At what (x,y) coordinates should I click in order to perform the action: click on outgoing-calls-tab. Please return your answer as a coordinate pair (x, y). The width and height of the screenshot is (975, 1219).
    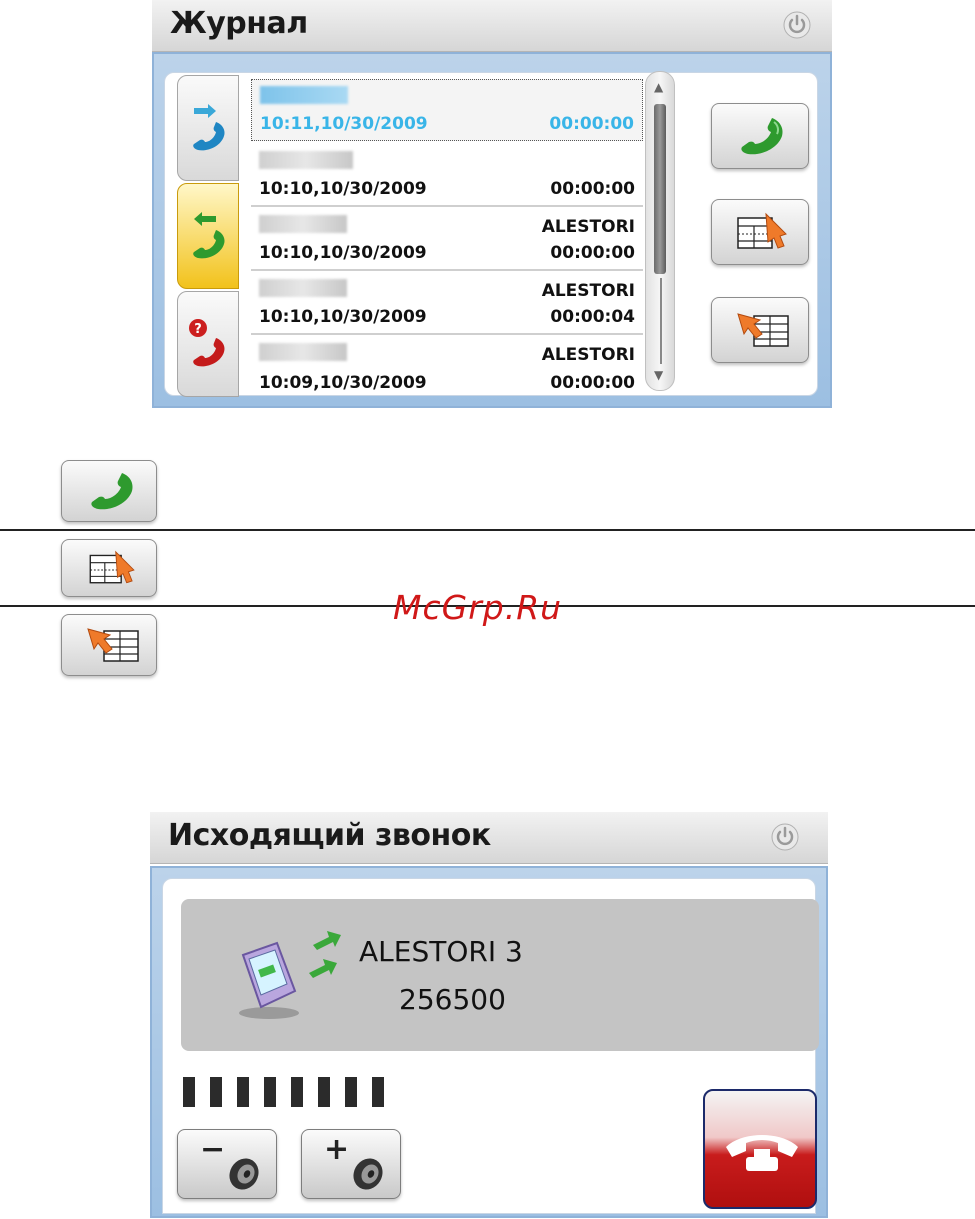
    Looking at the image, I should click on (208, 128).